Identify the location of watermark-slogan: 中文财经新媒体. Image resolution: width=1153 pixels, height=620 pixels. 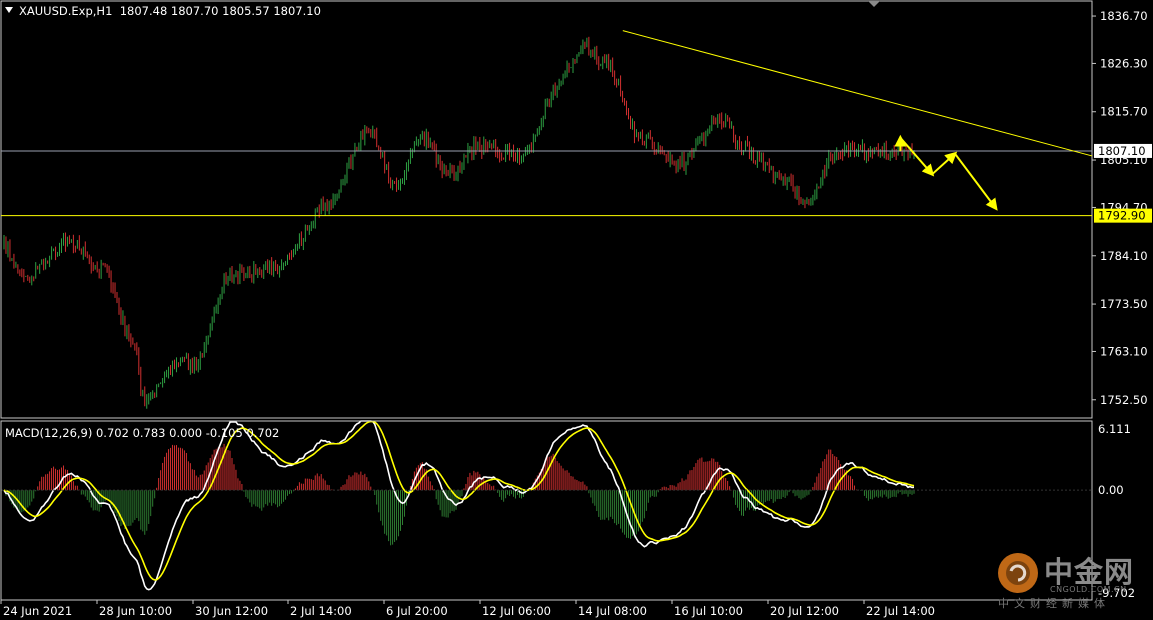
(1054, 603).